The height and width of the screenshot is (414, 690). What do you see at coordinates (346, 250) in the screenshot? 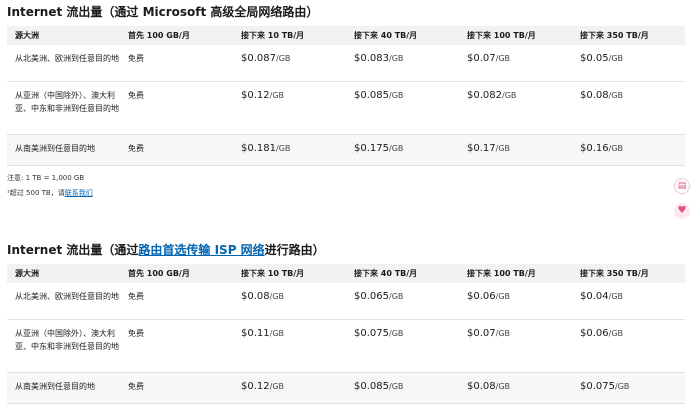
I see `section-title: Internet 流出量（通过路由首选传输 ISP 网络进行路由）` at bounding box center [346, 250].